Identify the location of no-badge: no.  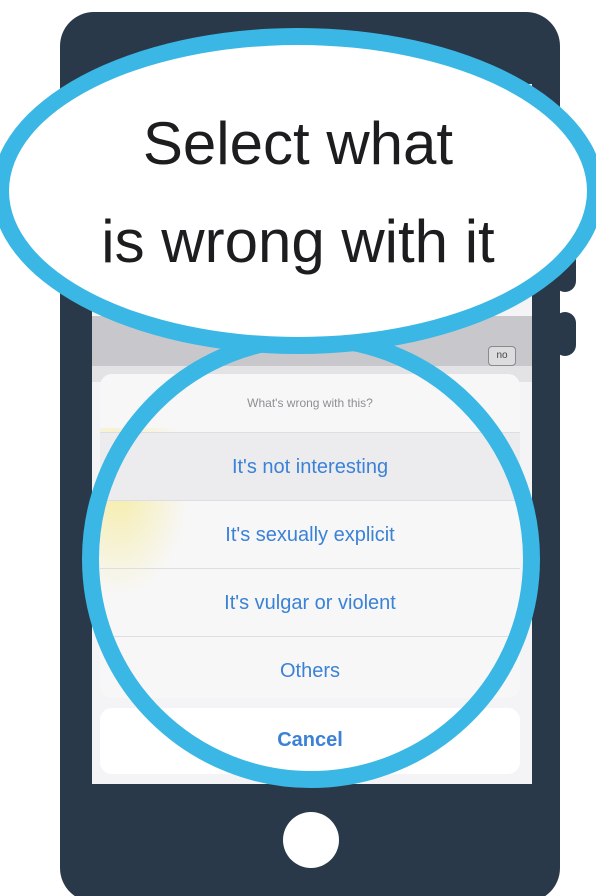
(502, 356).